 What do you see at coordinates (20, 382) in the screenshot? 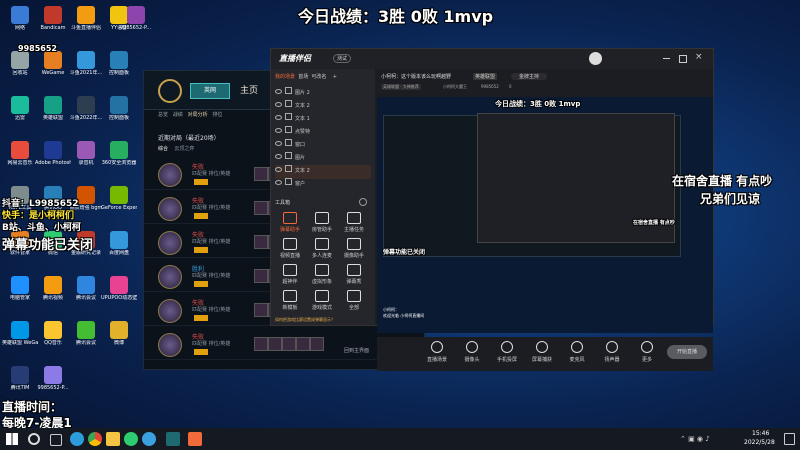
I see `desktop-icon: 腾讯TIM` at bounding box center [20, 382].